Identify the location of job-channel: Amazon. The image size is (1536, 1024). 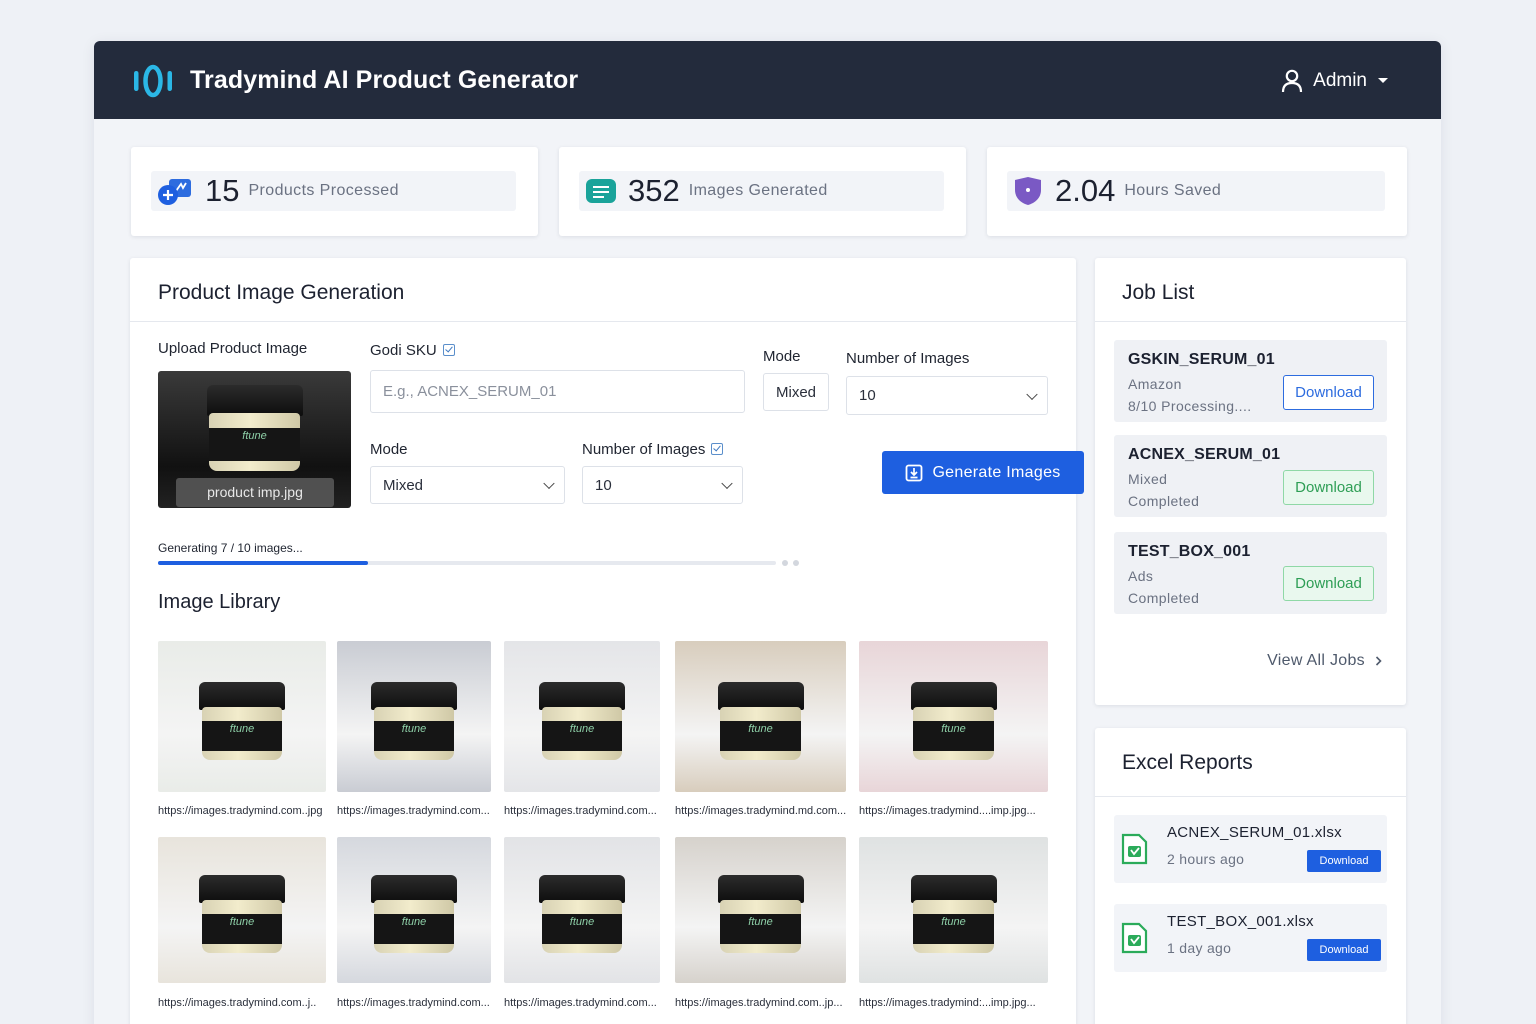
(1155, 384).